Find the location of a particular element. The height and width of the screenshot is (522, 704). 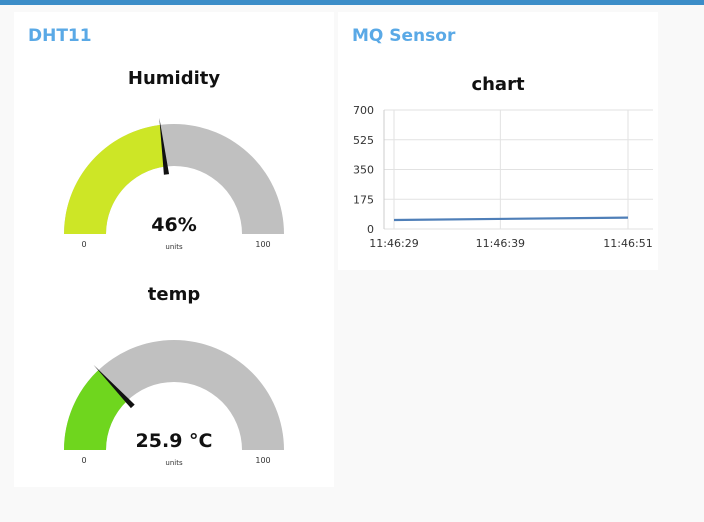

gauge-value: 25.9 °C is located at coordinates (174, 441).